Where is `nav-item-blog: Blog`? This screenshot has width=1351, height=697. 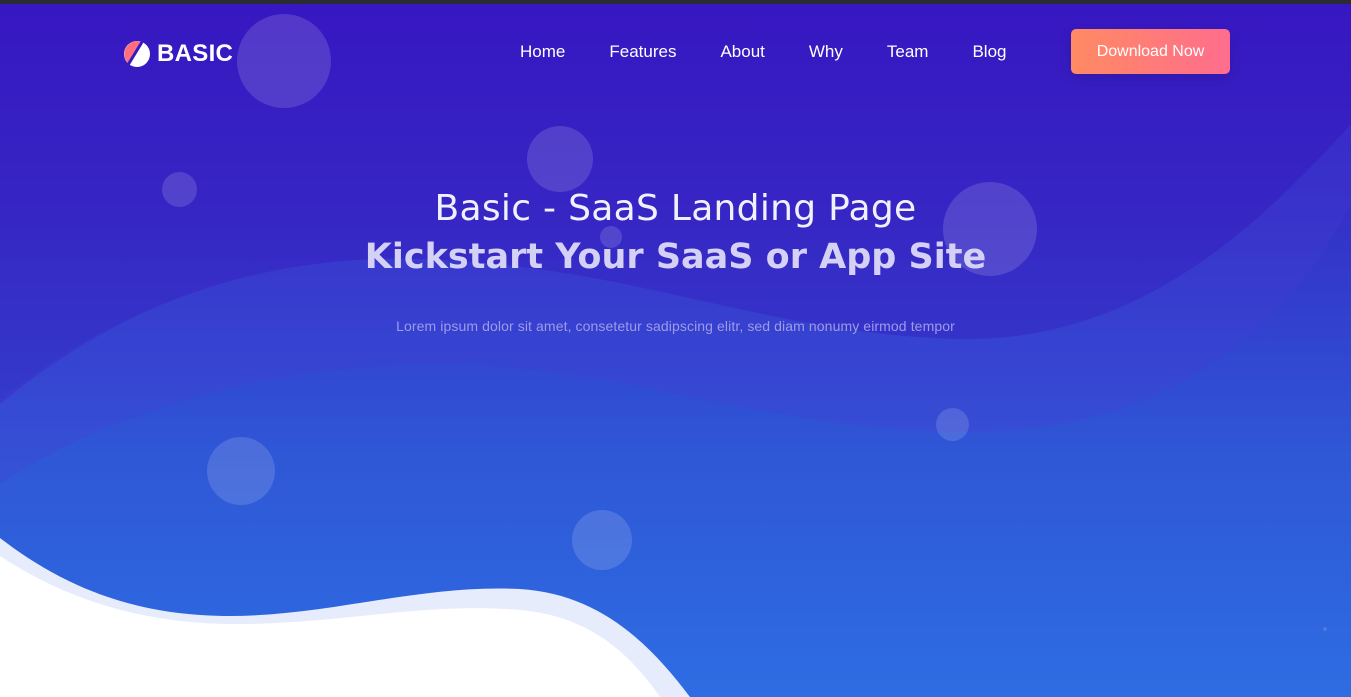 nav-item-blog: Blog is located at coordinates (989, 52).